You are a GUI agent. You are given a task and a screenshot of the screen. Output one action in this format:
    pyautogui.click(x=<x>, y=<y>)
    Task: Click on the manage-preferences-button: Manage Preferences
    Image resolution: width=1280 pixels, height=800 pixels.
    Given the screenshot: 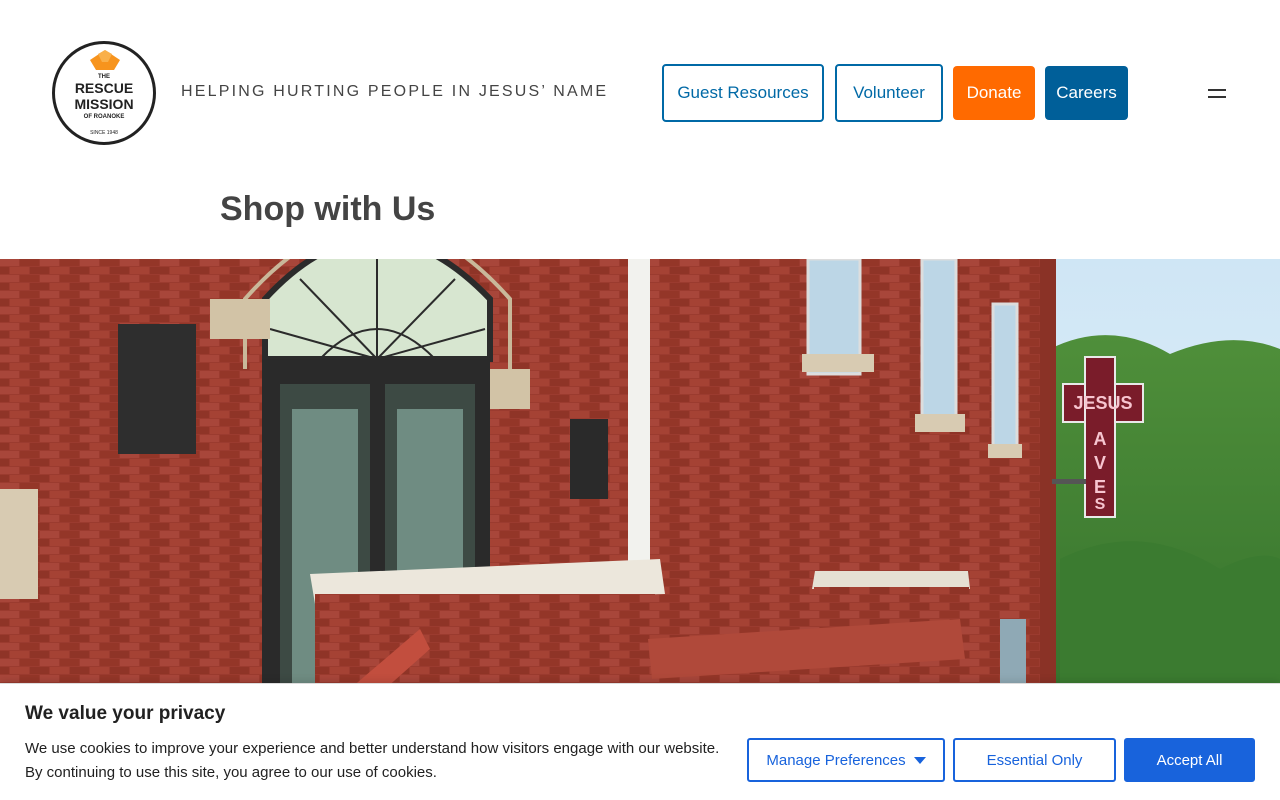 What is the action you would take?
    pyautogui.click(x=846, y=760)
    